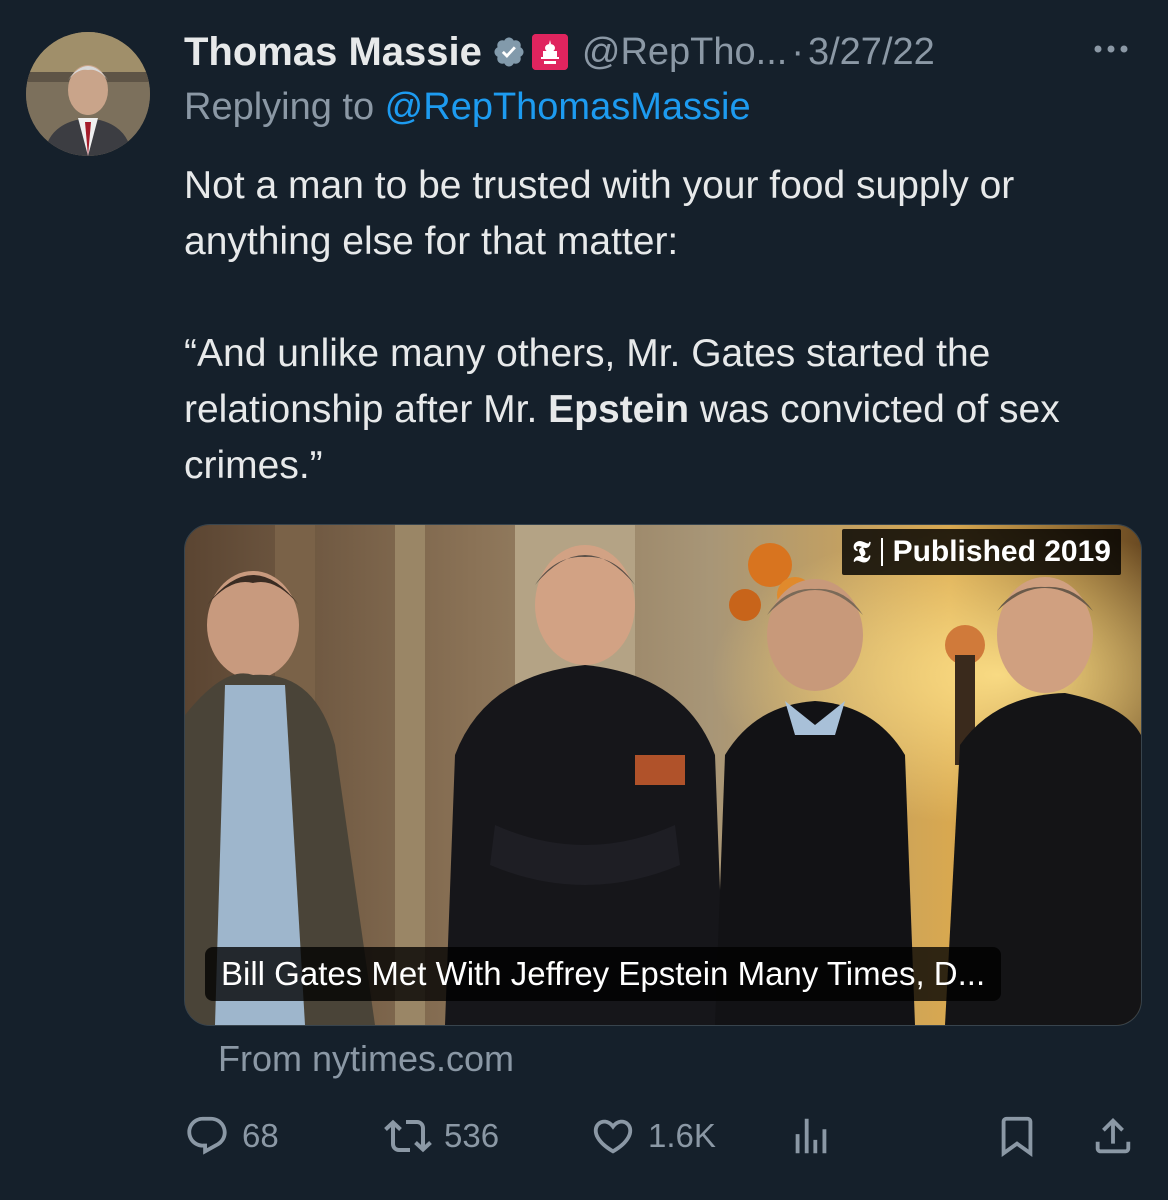 The height and width of the screenshot is (1200, 1168). What do you see at coordinates (568, 107) in the screenshot?
I see `replying-to-mention: @RepThomasMassie` at bounding box center [568, 107].